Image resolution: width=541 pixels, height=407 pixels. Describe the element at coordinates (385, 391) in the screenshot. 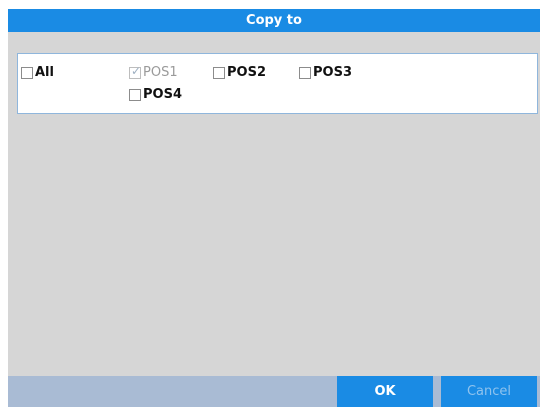

I see `ok-button: OK` at that location.